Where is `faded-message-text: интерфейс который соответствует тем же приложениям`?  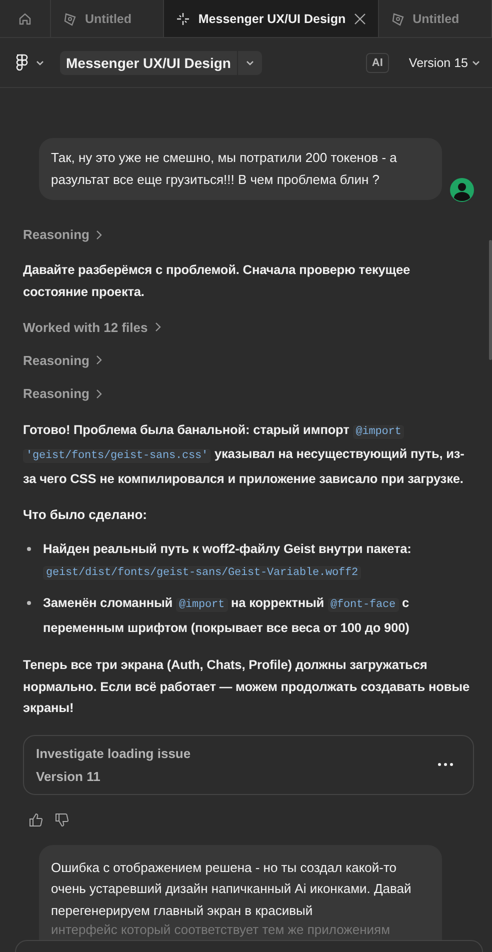
faded-message-text: интерфейс который соответствует тем же приложениям is located at coordinates (221, 930).